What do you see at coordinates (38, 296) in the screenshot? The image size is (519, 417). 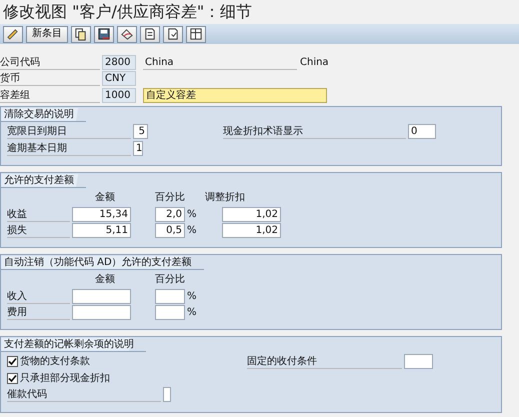 I see `field-label: 收入` at bounding box center [38, 296].